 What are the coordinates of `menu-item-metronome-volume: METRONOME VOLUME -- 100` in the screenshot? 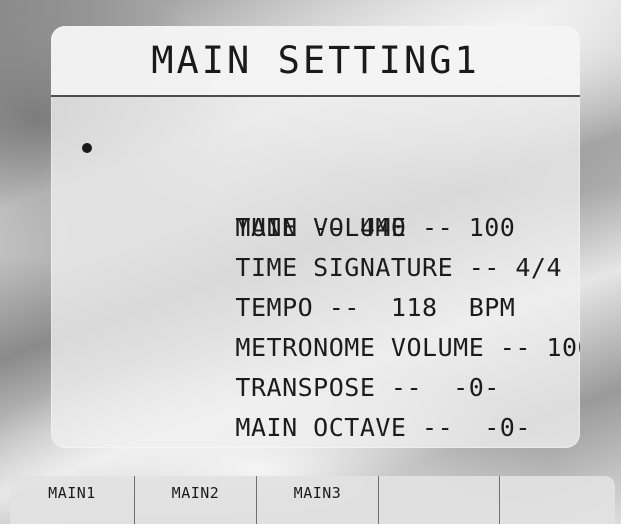 It's located at (315, 325).